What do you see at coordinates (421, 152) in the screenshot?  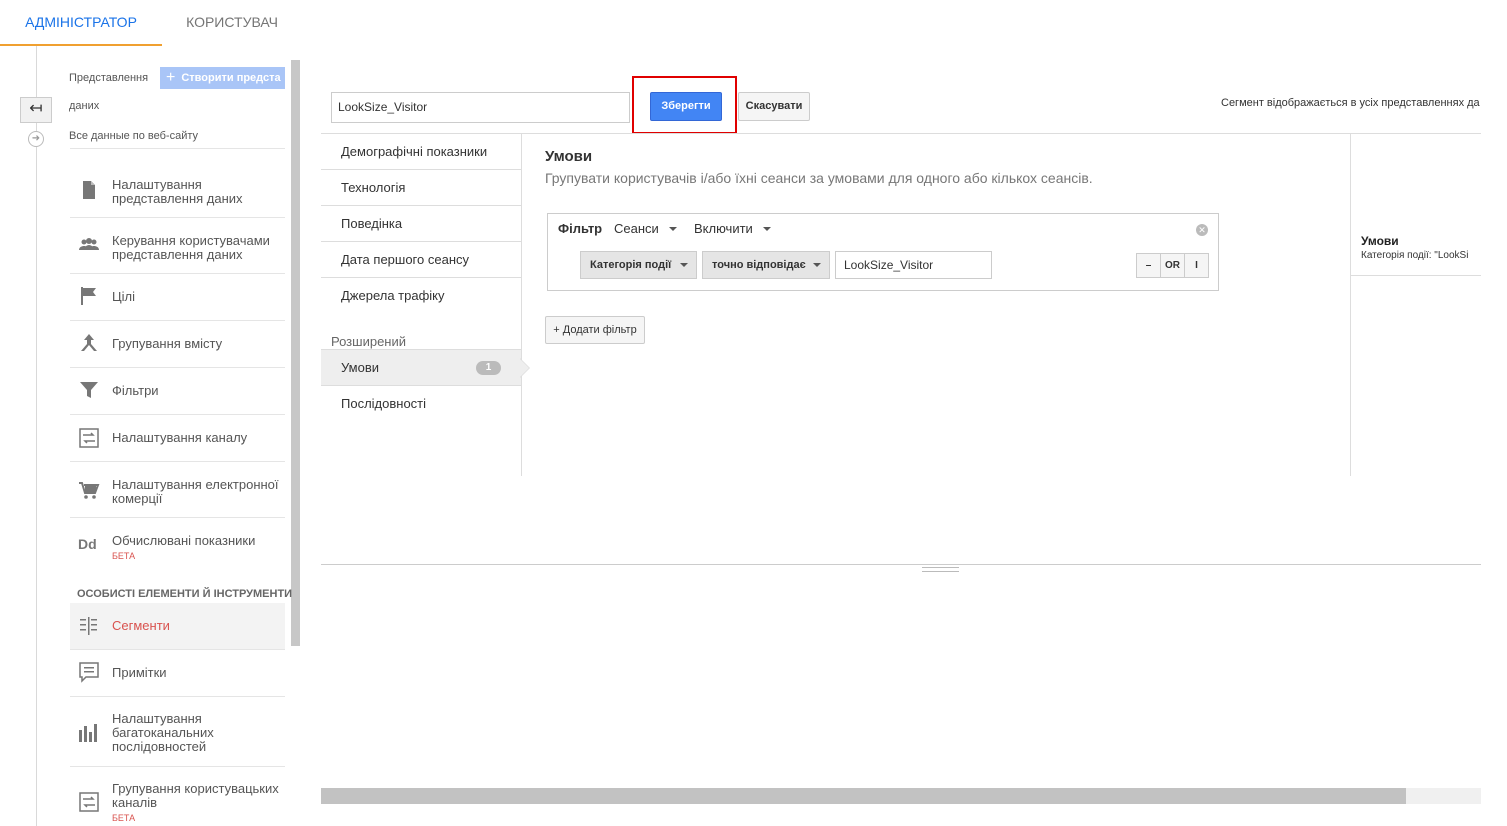 I see `category-demographics: Демографічні показники` at bounding box center [421, 152].